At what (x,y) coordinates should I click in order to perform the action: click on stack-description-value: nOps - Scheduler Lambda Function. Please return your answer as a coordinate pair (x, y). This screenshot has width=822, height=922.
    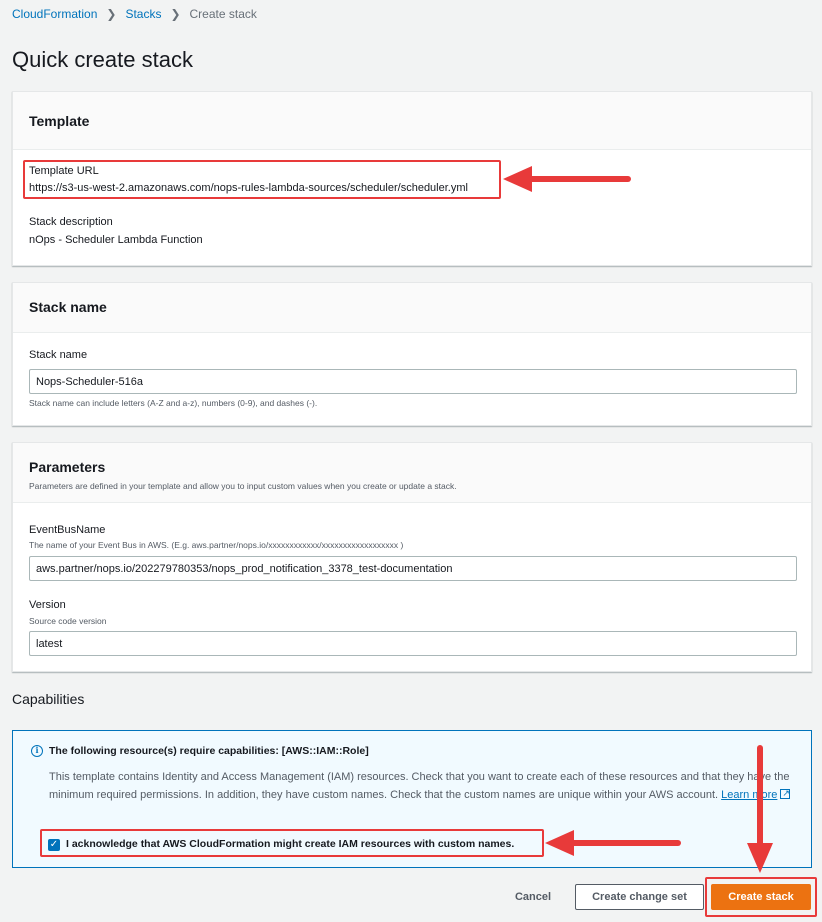
    Looking at the image, I should click on (116, 240).